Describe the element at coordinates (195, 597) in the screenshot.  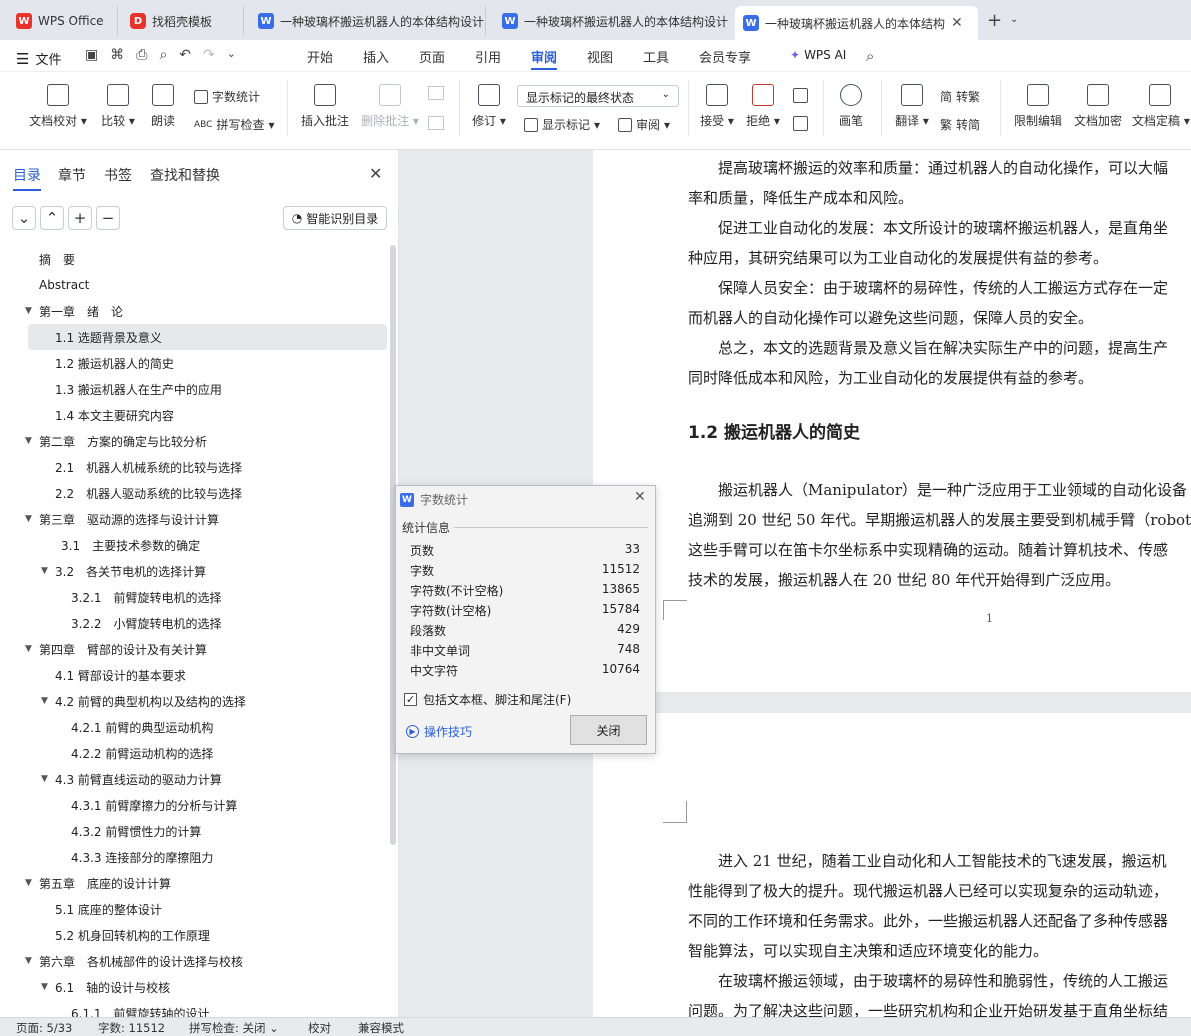
I see `toc-item: 3.2.1 前臂旋转电机的选择` at that location.